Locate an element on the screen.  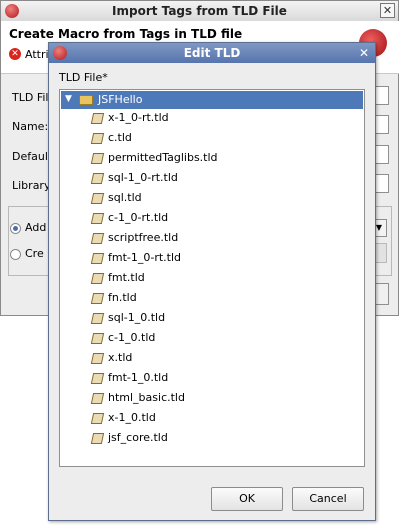
tree-item-label: fmt-1_0-rt.tld is located at coordinates (145, 257).